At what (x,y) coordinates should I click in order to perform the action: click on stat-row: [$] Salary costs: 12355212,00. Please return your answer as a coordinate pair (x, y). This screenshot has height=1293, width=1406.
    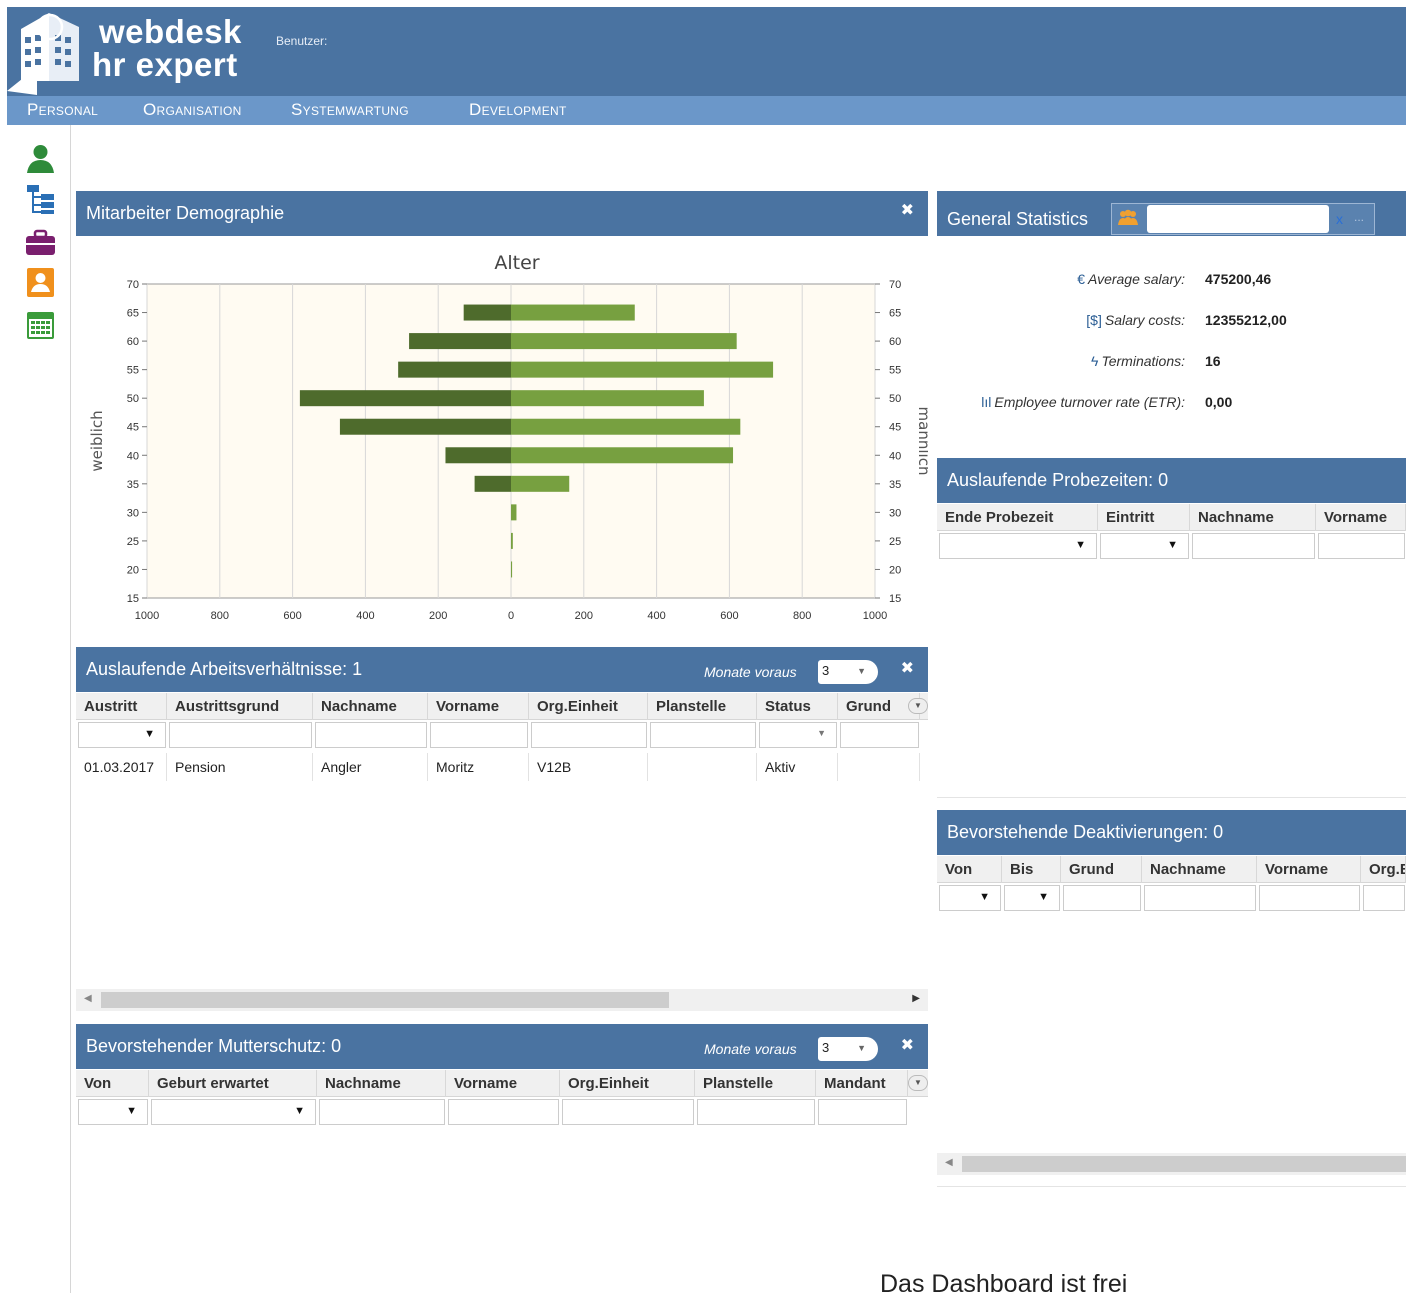
    Looking at the image, I should click on (1171, 323).